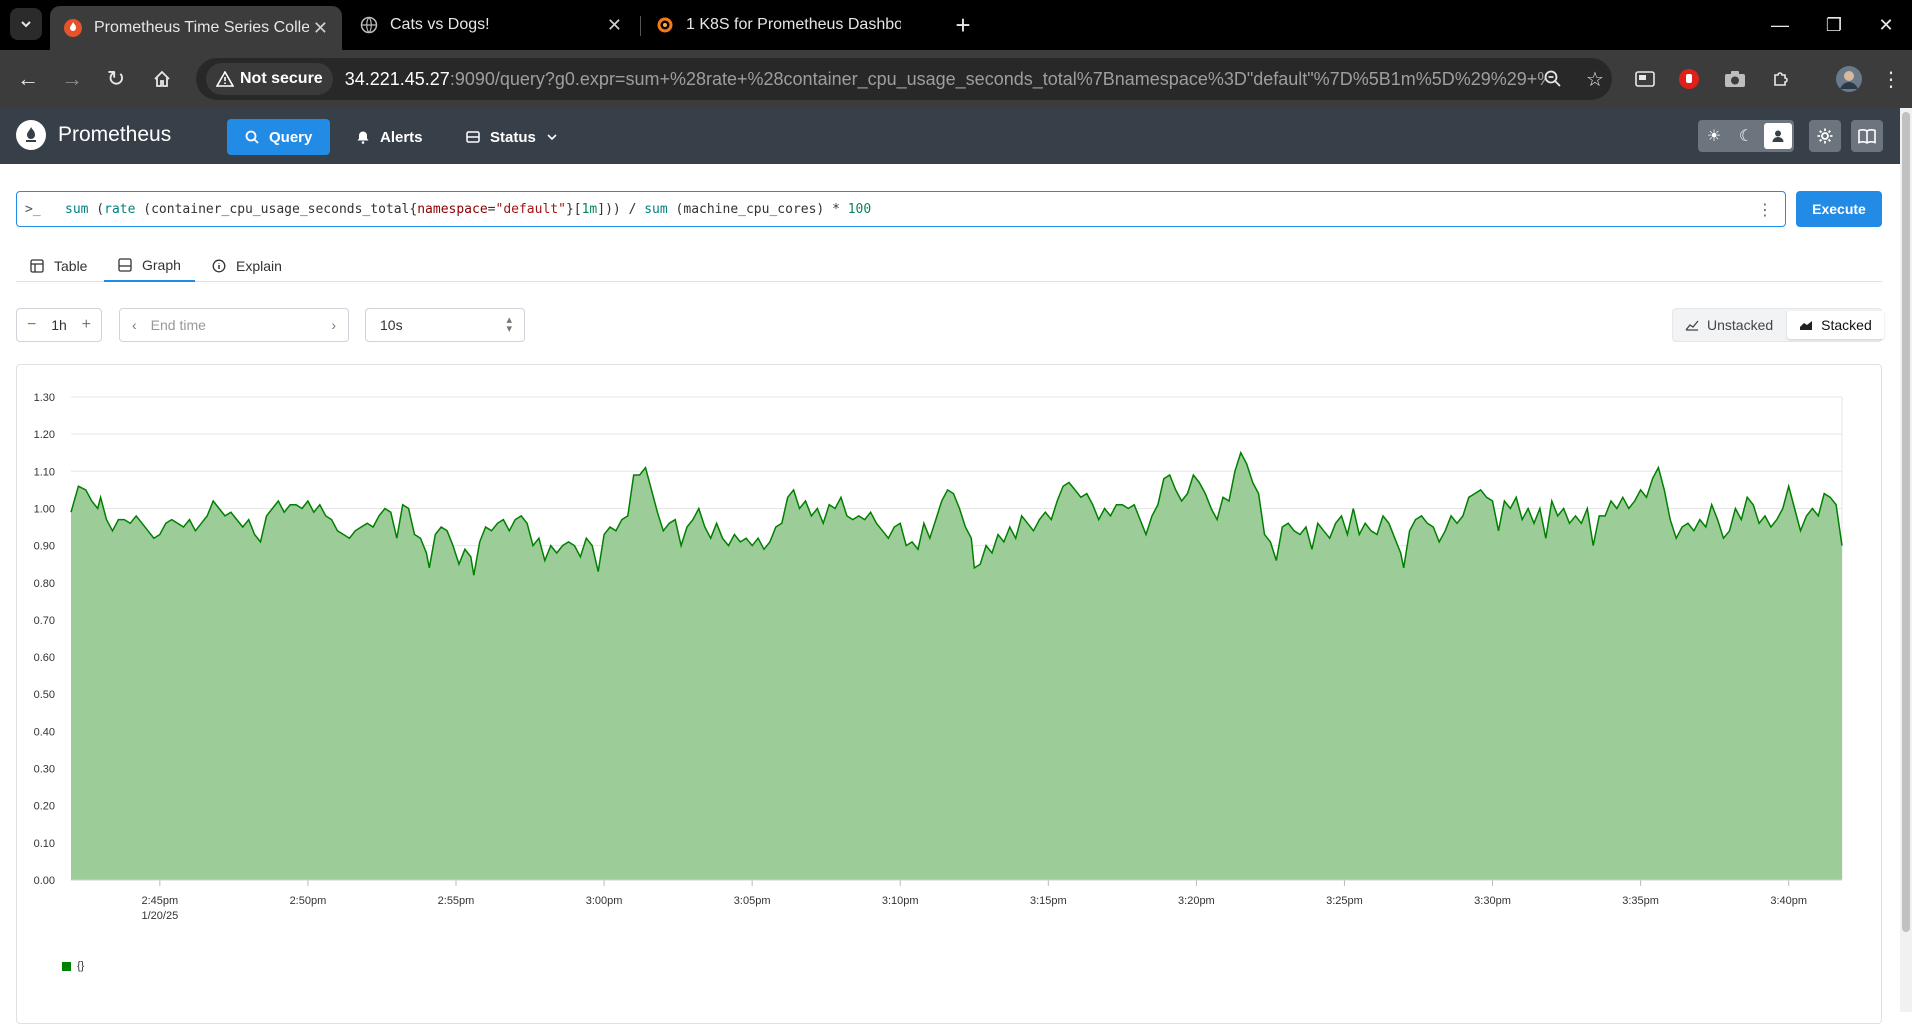  What do you see at coordinates (159, 916) in the screenshot?
I see `x-tick-date-label: 1/20/25` at bounding box center [159, 916].